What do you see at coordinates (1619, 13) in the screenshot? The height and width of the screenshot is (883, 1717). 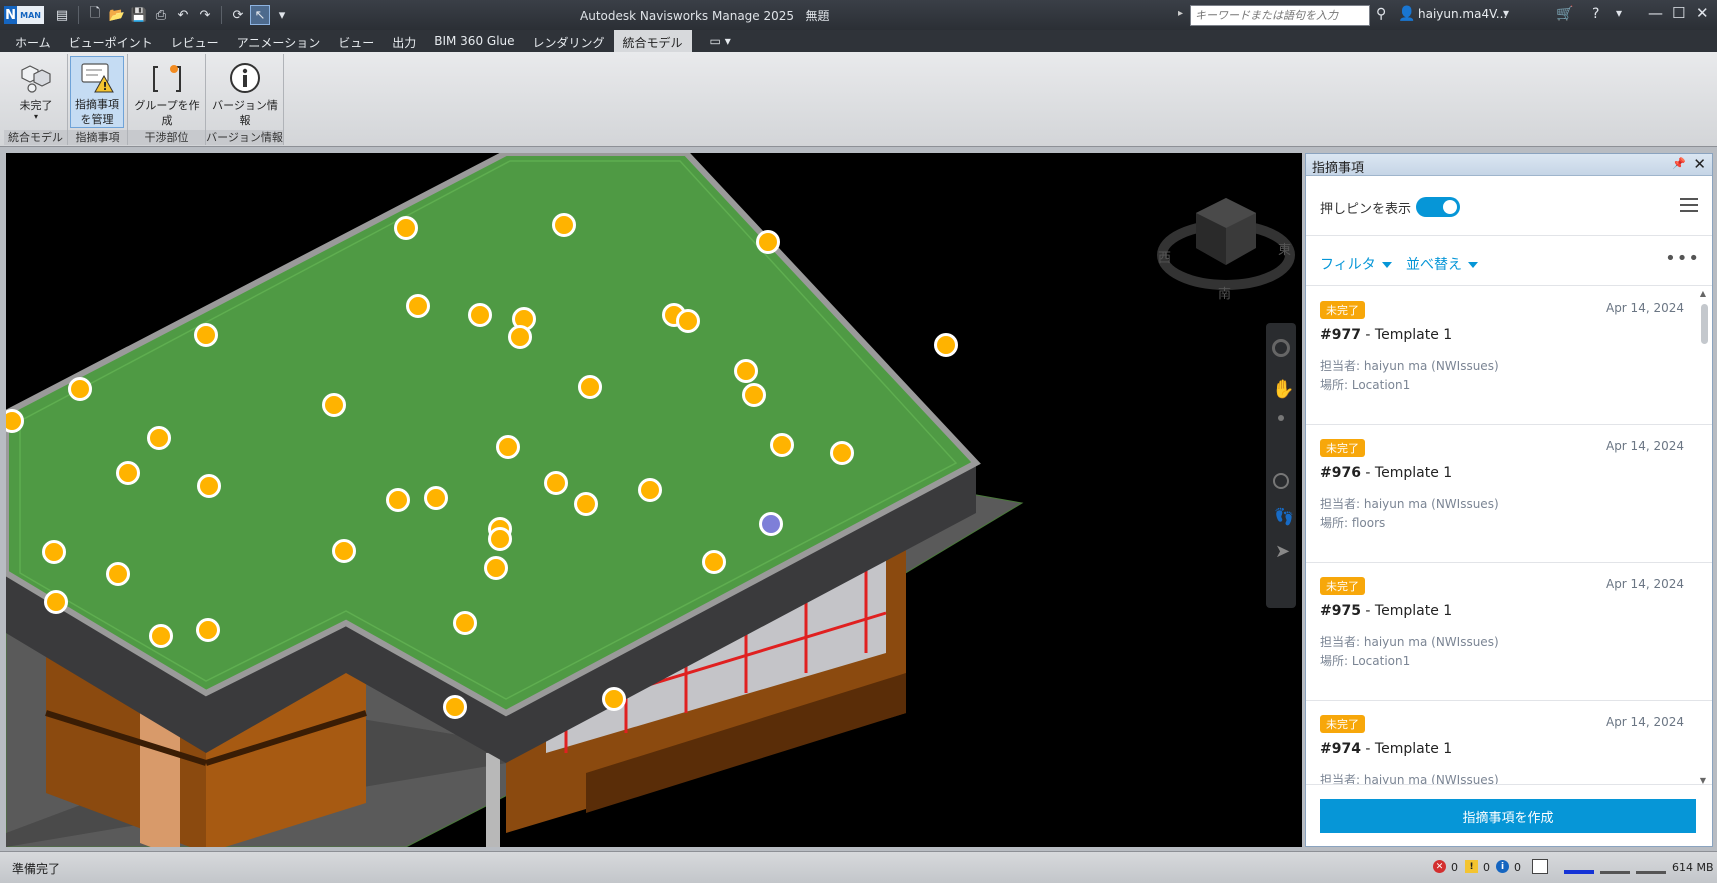 I see `help-dropdown-icon: ▾` at bounding box center [1619, 13].